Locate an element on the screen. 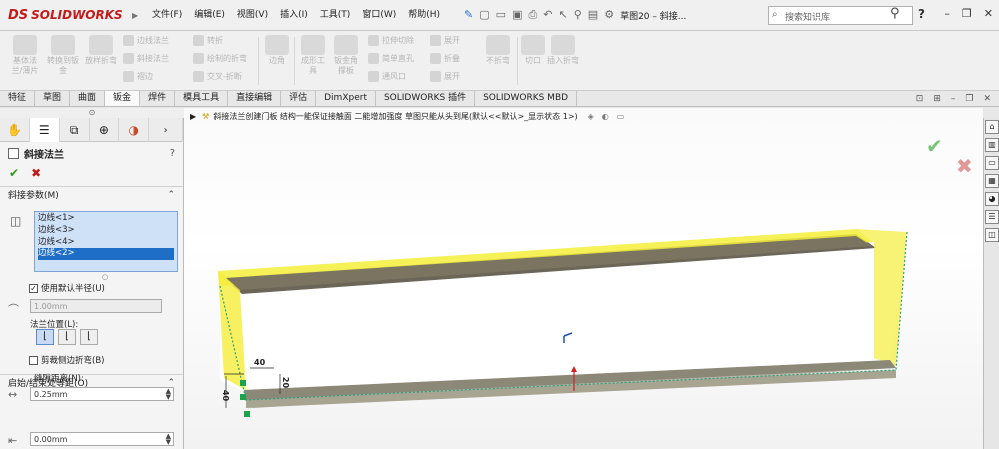  tab-direct-editing: 直接编辑 is located at coordinates (255, 98).